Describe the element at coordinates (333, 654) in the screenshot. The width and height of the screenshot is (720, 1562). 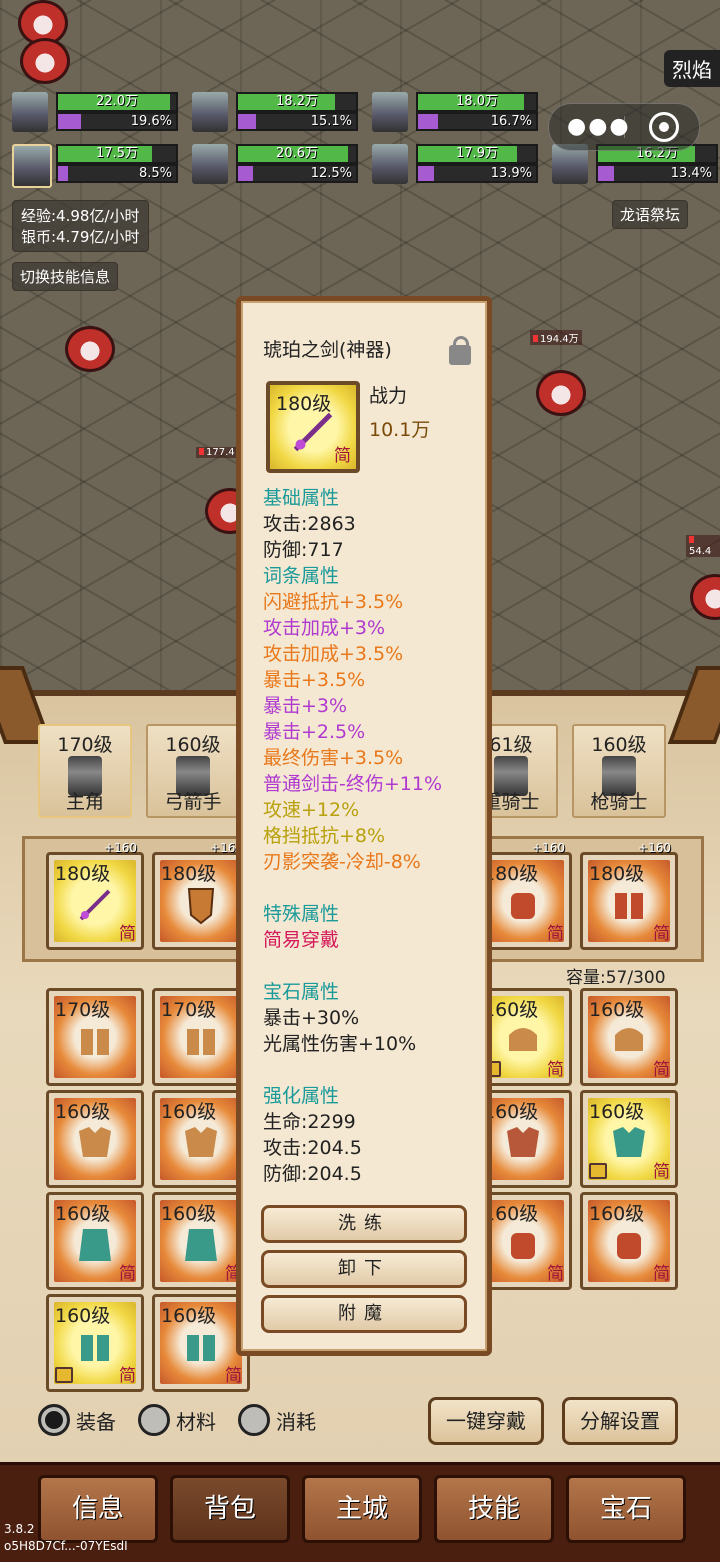
I see `affix-attr: 攻击加成+3.5%` at that location.